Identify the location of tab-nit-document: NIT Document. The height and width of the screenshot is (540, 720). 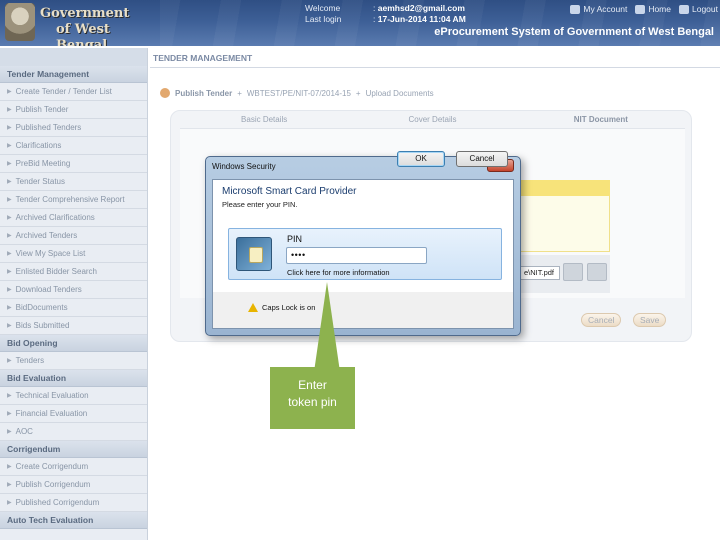
(601, 120).